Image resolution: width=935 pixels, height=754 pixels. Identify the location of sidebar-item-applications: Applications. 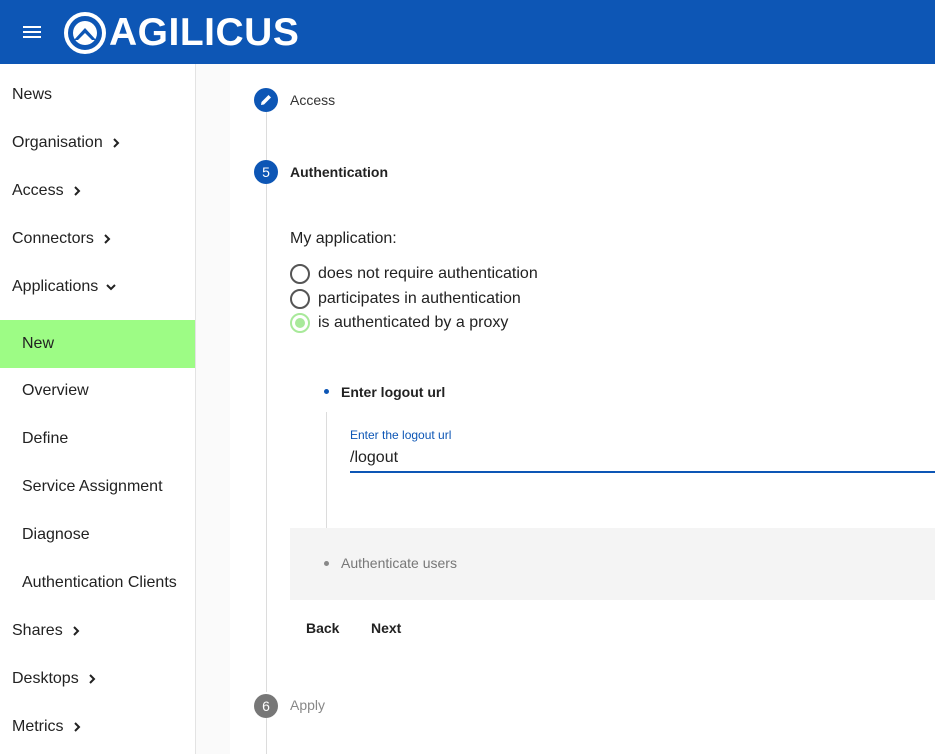
(97, 287).